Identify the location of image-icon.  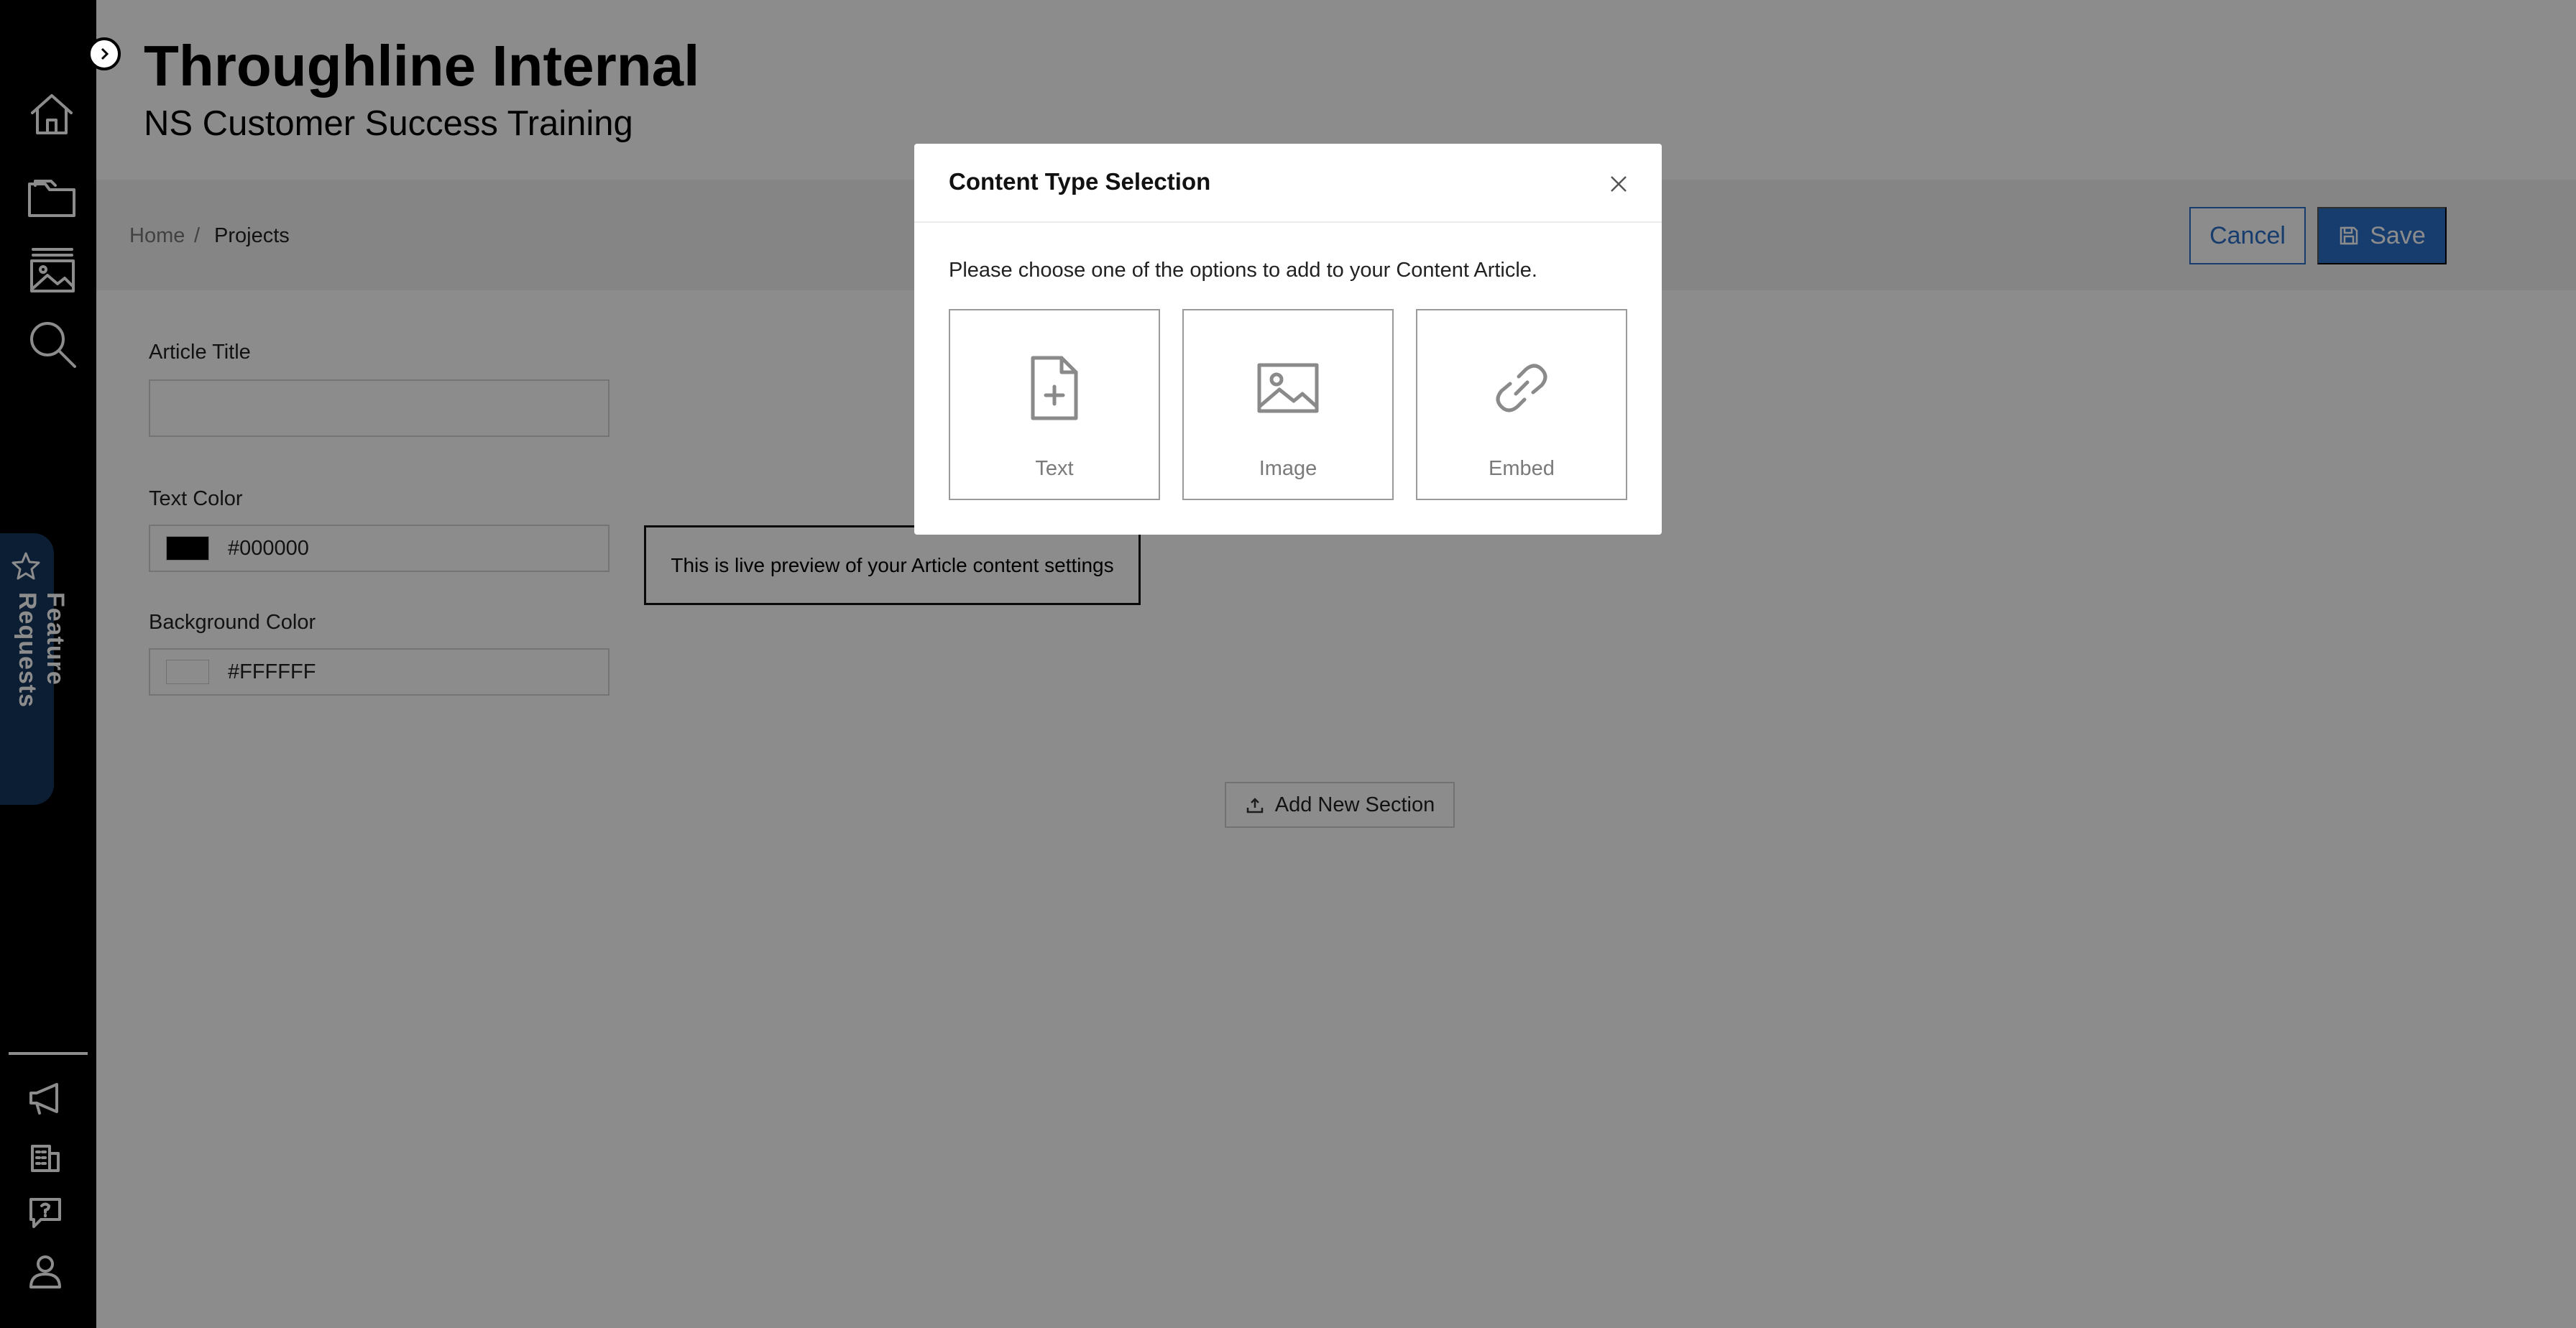
(1288, 388).